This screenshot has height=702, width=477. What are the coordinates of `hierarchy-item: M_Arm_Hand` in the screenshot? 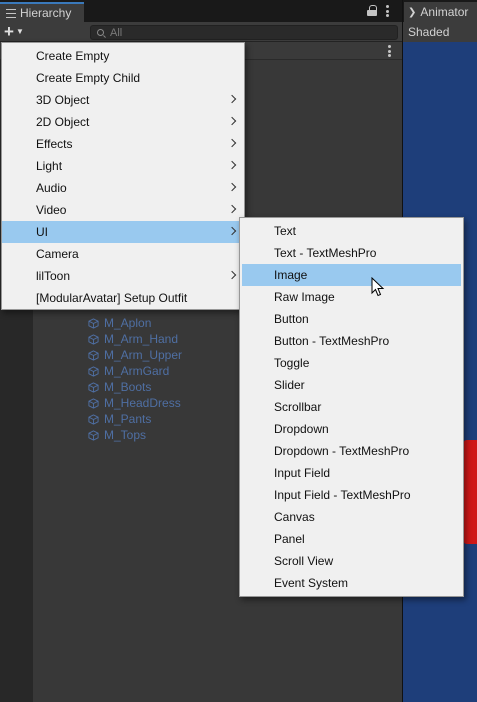 It's located at (133, 339).